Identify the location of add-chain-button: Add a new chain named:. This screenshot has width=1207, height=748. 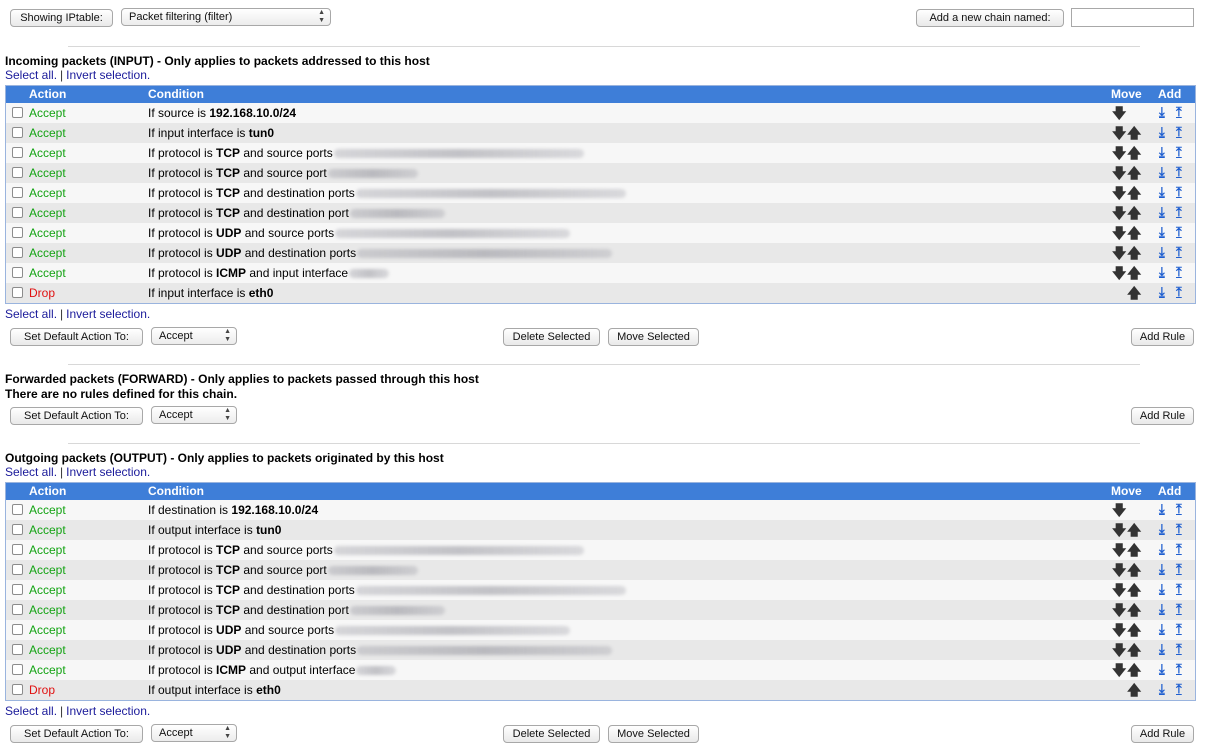
(990, 18).